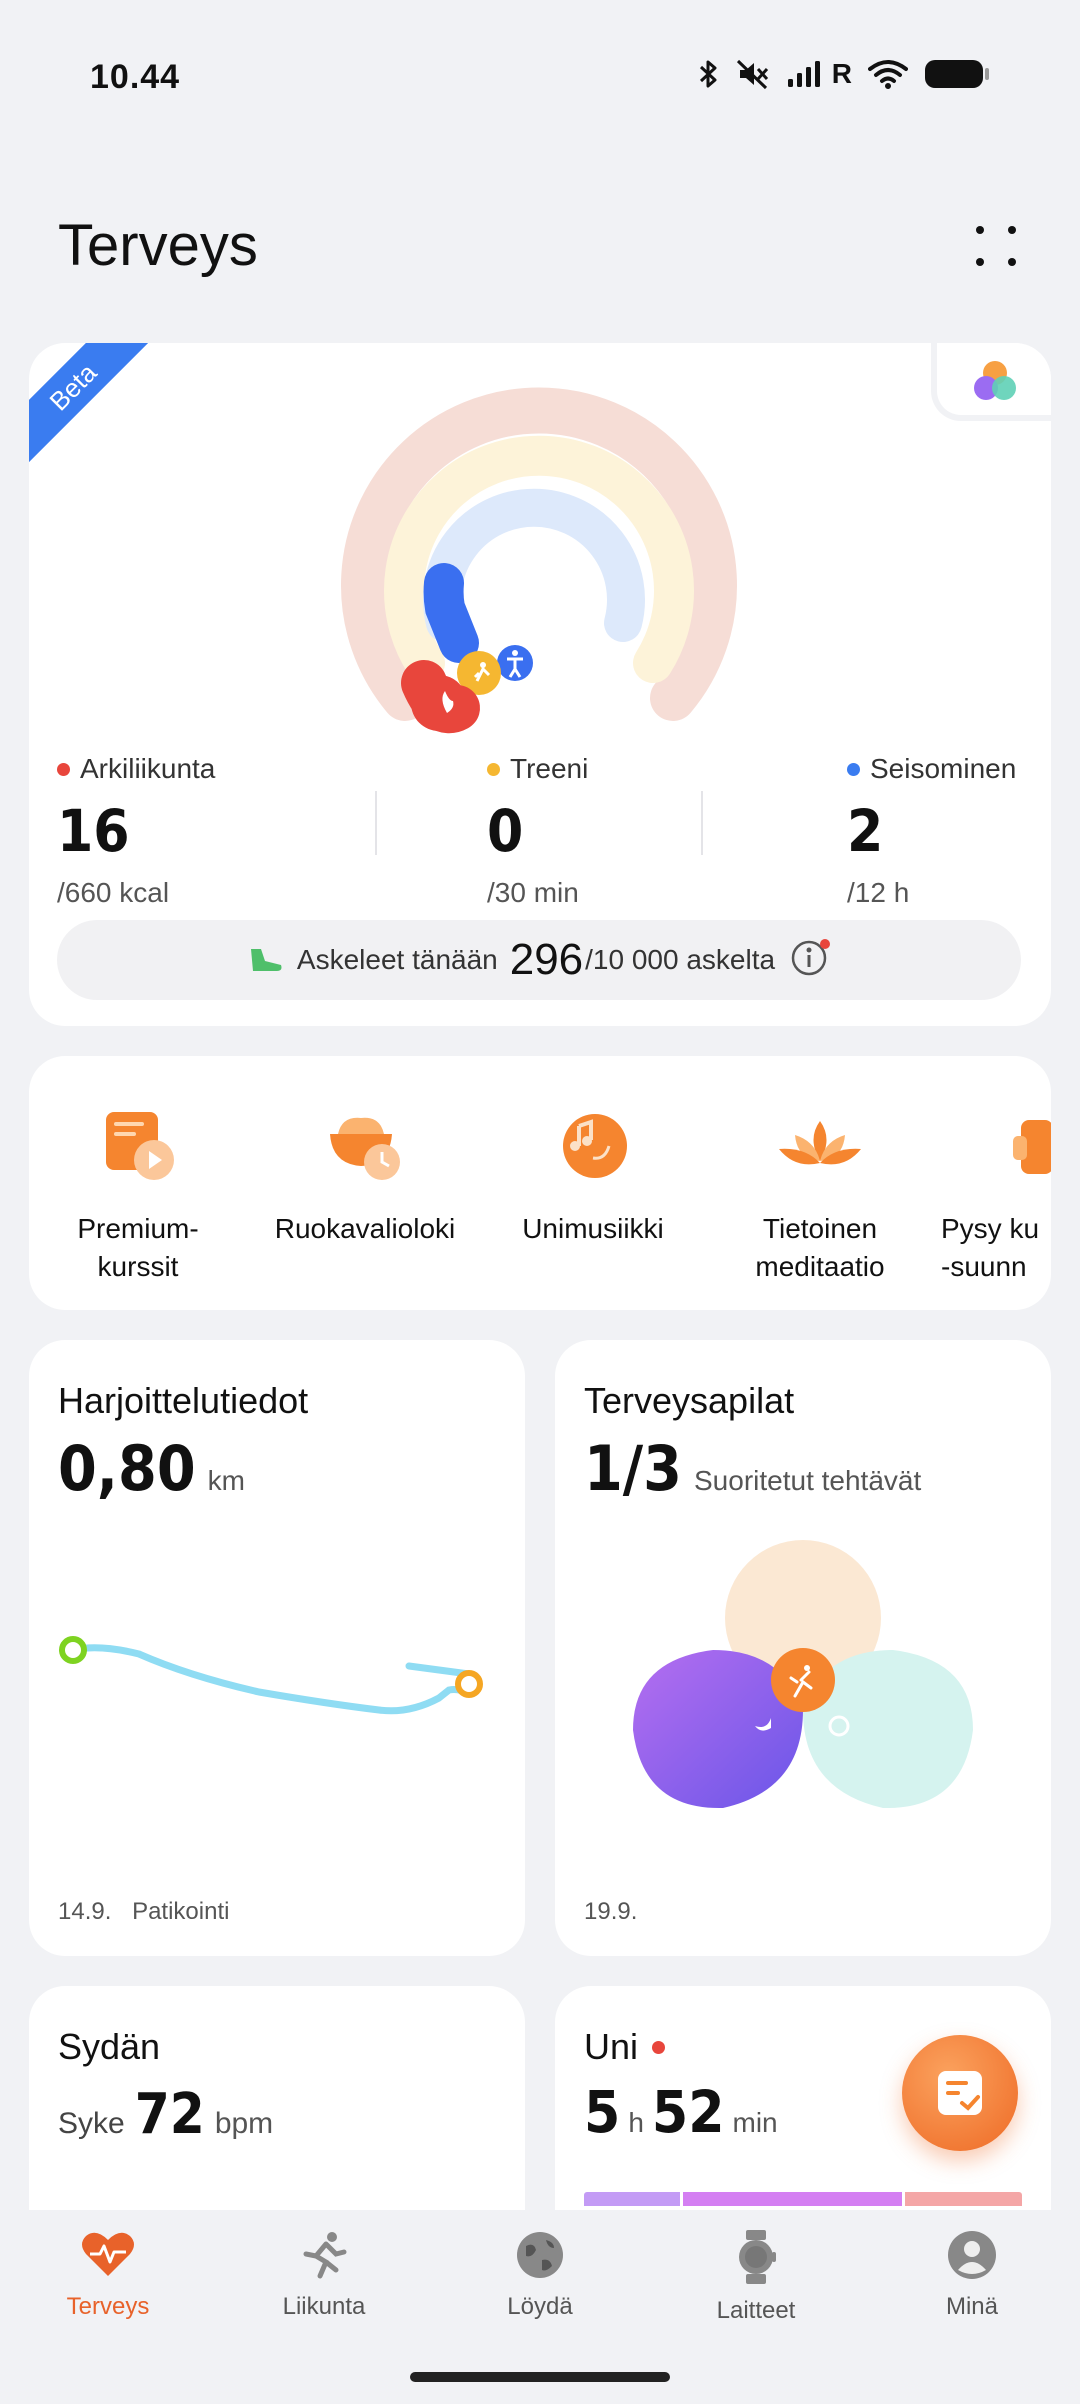 This screenshot has width=1080, height=2404. What do you see at coordinates (878, 892) in the screenshot?
I see `metric-goal: /12 h` at bounding box center [878, 892].